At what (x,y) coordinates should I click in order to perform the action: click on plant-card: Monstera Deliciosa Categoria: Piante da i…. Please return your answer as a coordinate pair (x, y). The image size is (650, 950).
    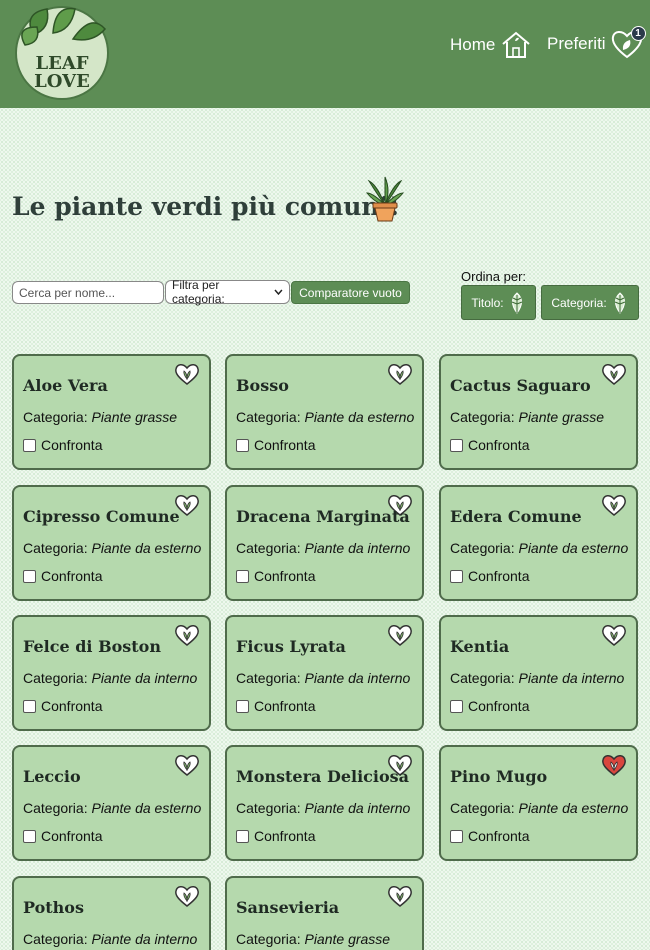
    Looking at the image, I should click on (324, 803).